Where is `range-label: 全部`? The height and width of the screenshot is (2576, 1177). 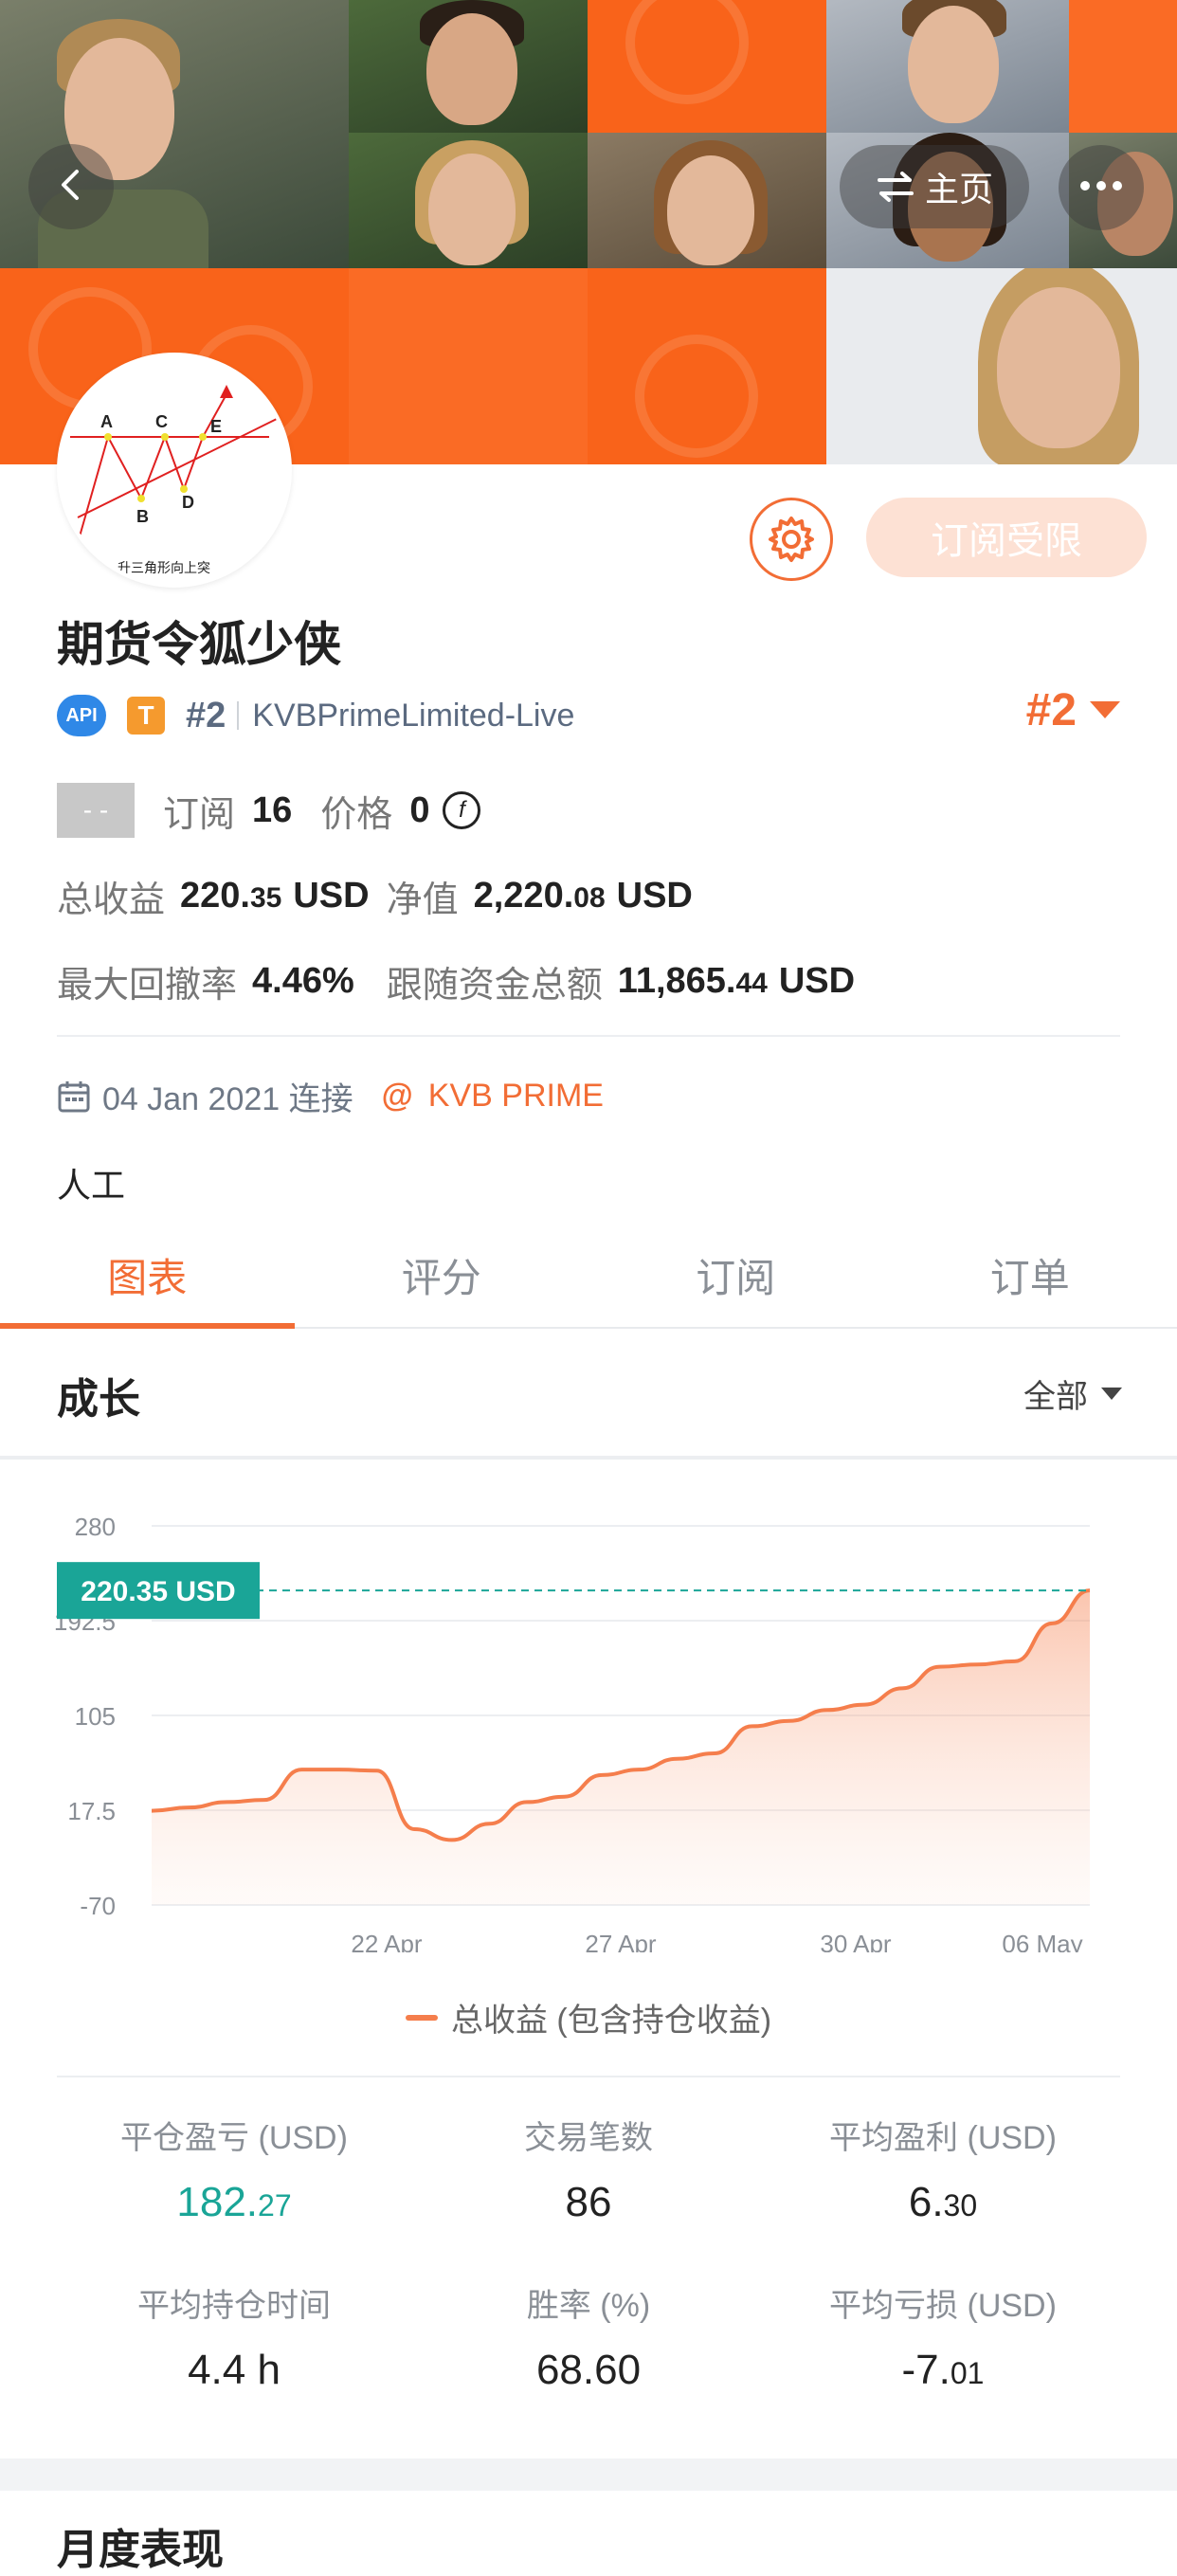
range-label: 全部 is located at coordinates (1055, 1393).